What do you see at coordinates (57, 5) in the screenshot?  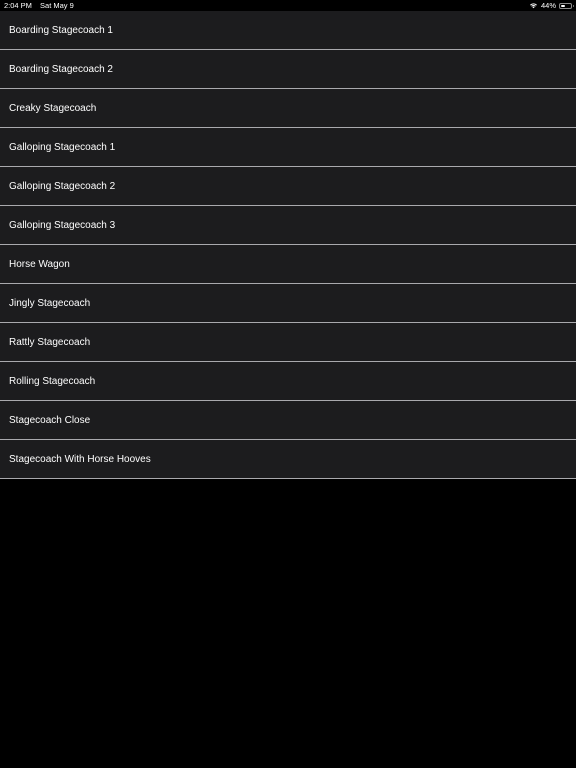 I see `status-date: Sat May 9` at bounding box center [57, 5].